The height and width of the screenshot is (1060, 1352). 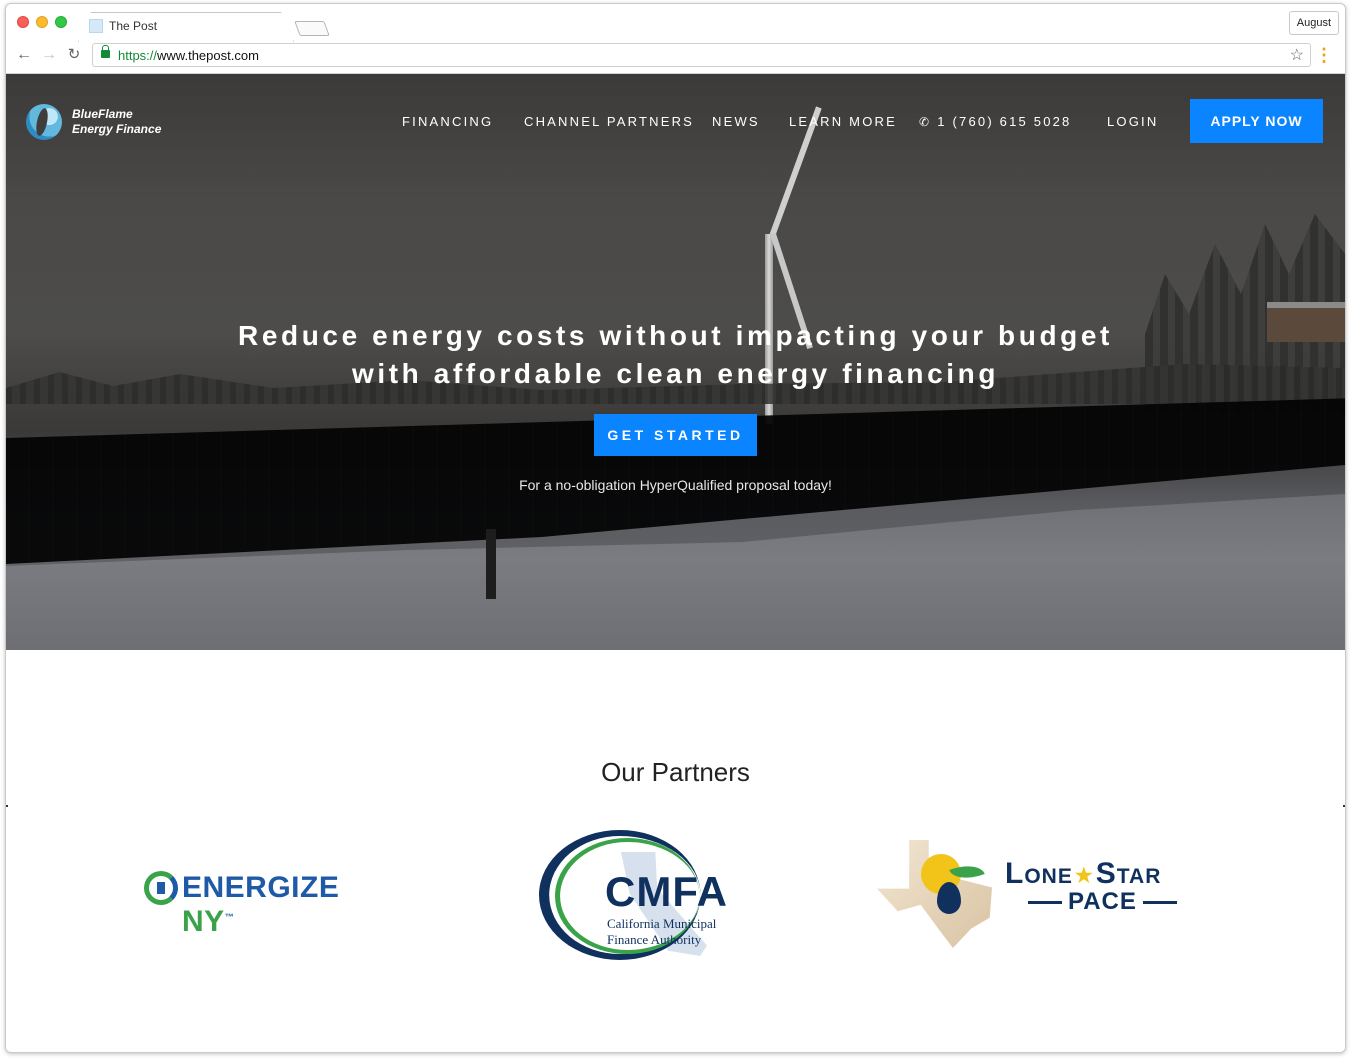 I want to click on apply-now-button: APPLY NOW, so click(x=1256, y=121).